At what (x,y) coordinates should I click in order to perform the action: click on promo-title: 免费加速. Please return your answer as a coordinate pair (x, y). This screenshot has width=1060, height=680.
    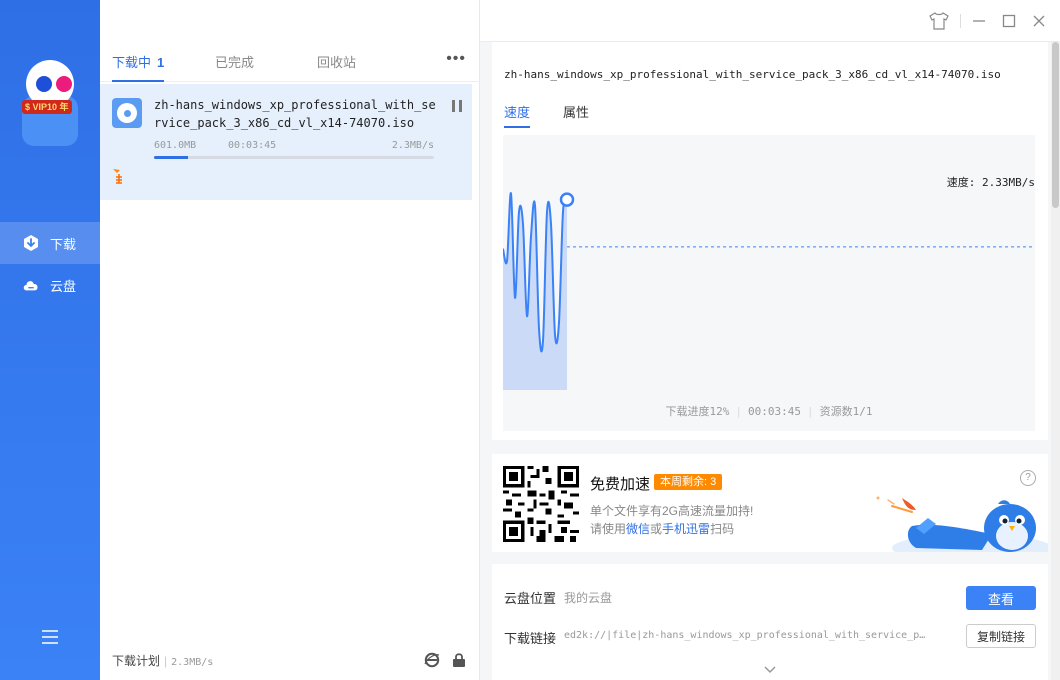
    Looking at the image, I should click on (620, 484).